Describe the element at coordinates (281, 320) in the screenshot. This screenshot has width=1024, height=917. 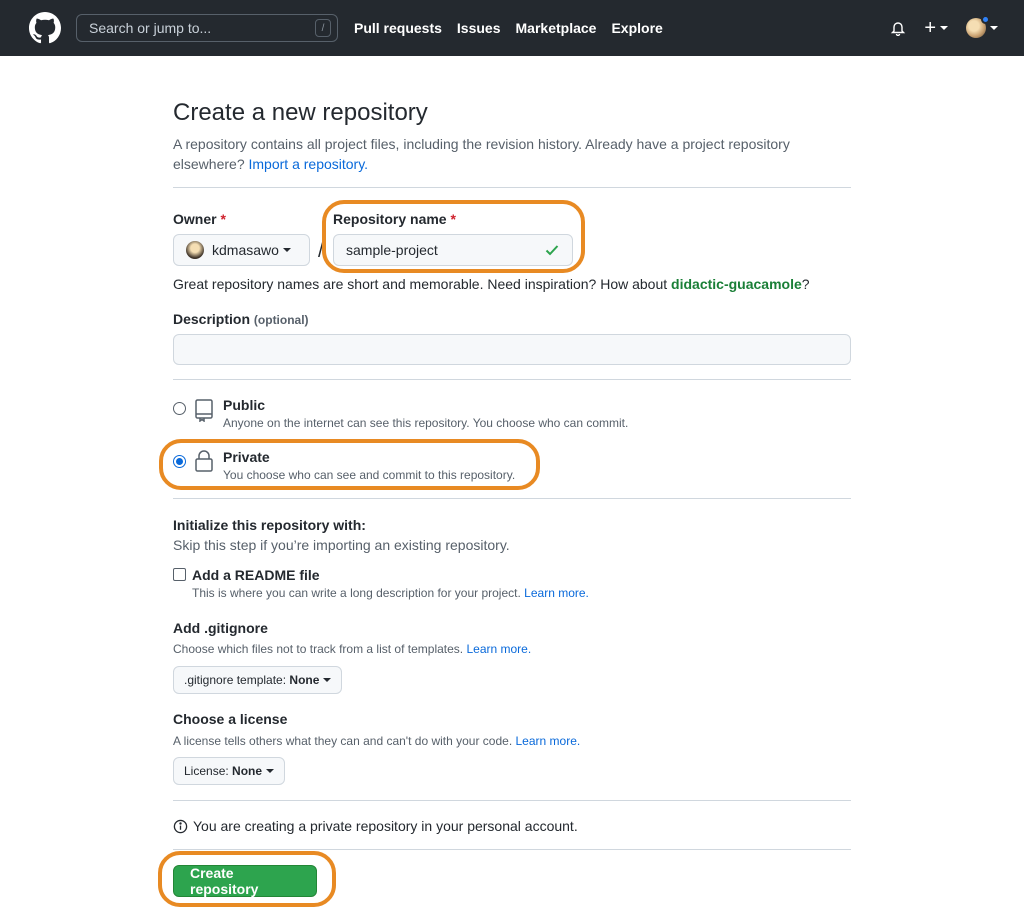
I see `description-optional: (optional)` at that location.